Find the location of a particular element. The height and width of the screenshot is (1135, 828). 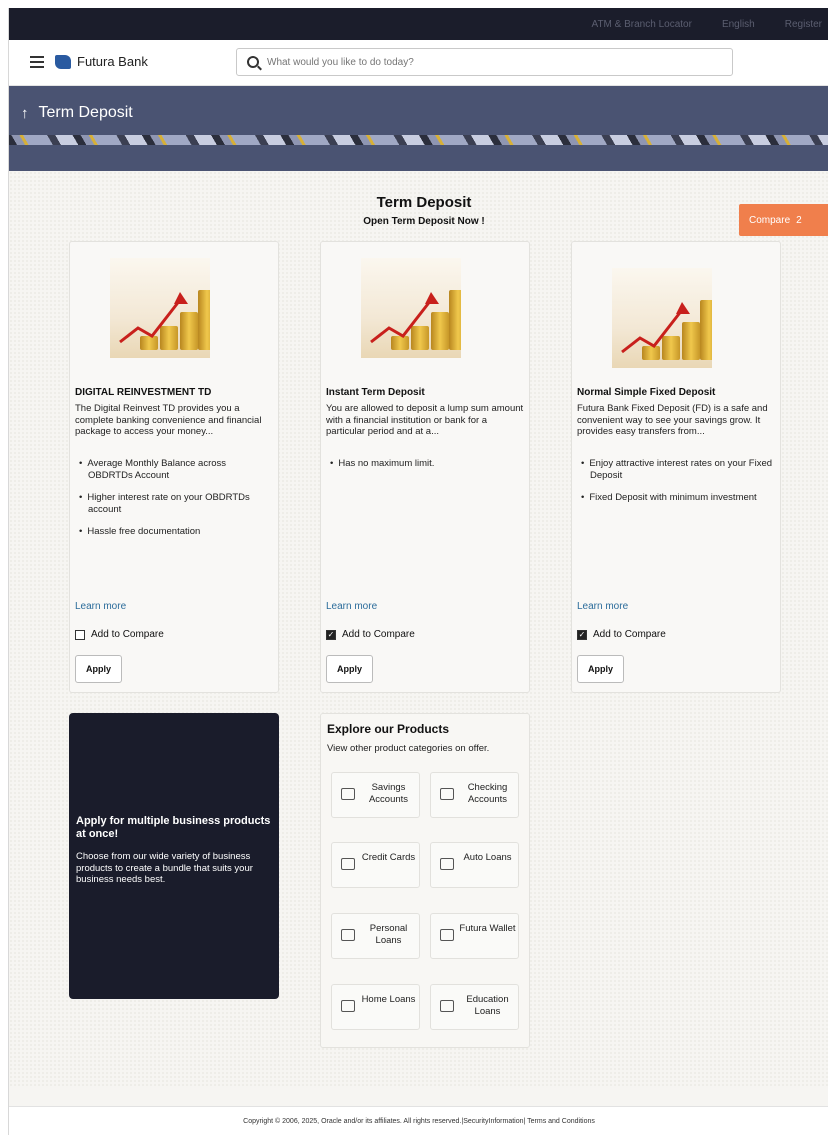

personal-loan-icon is located at coordinates (348, 935).